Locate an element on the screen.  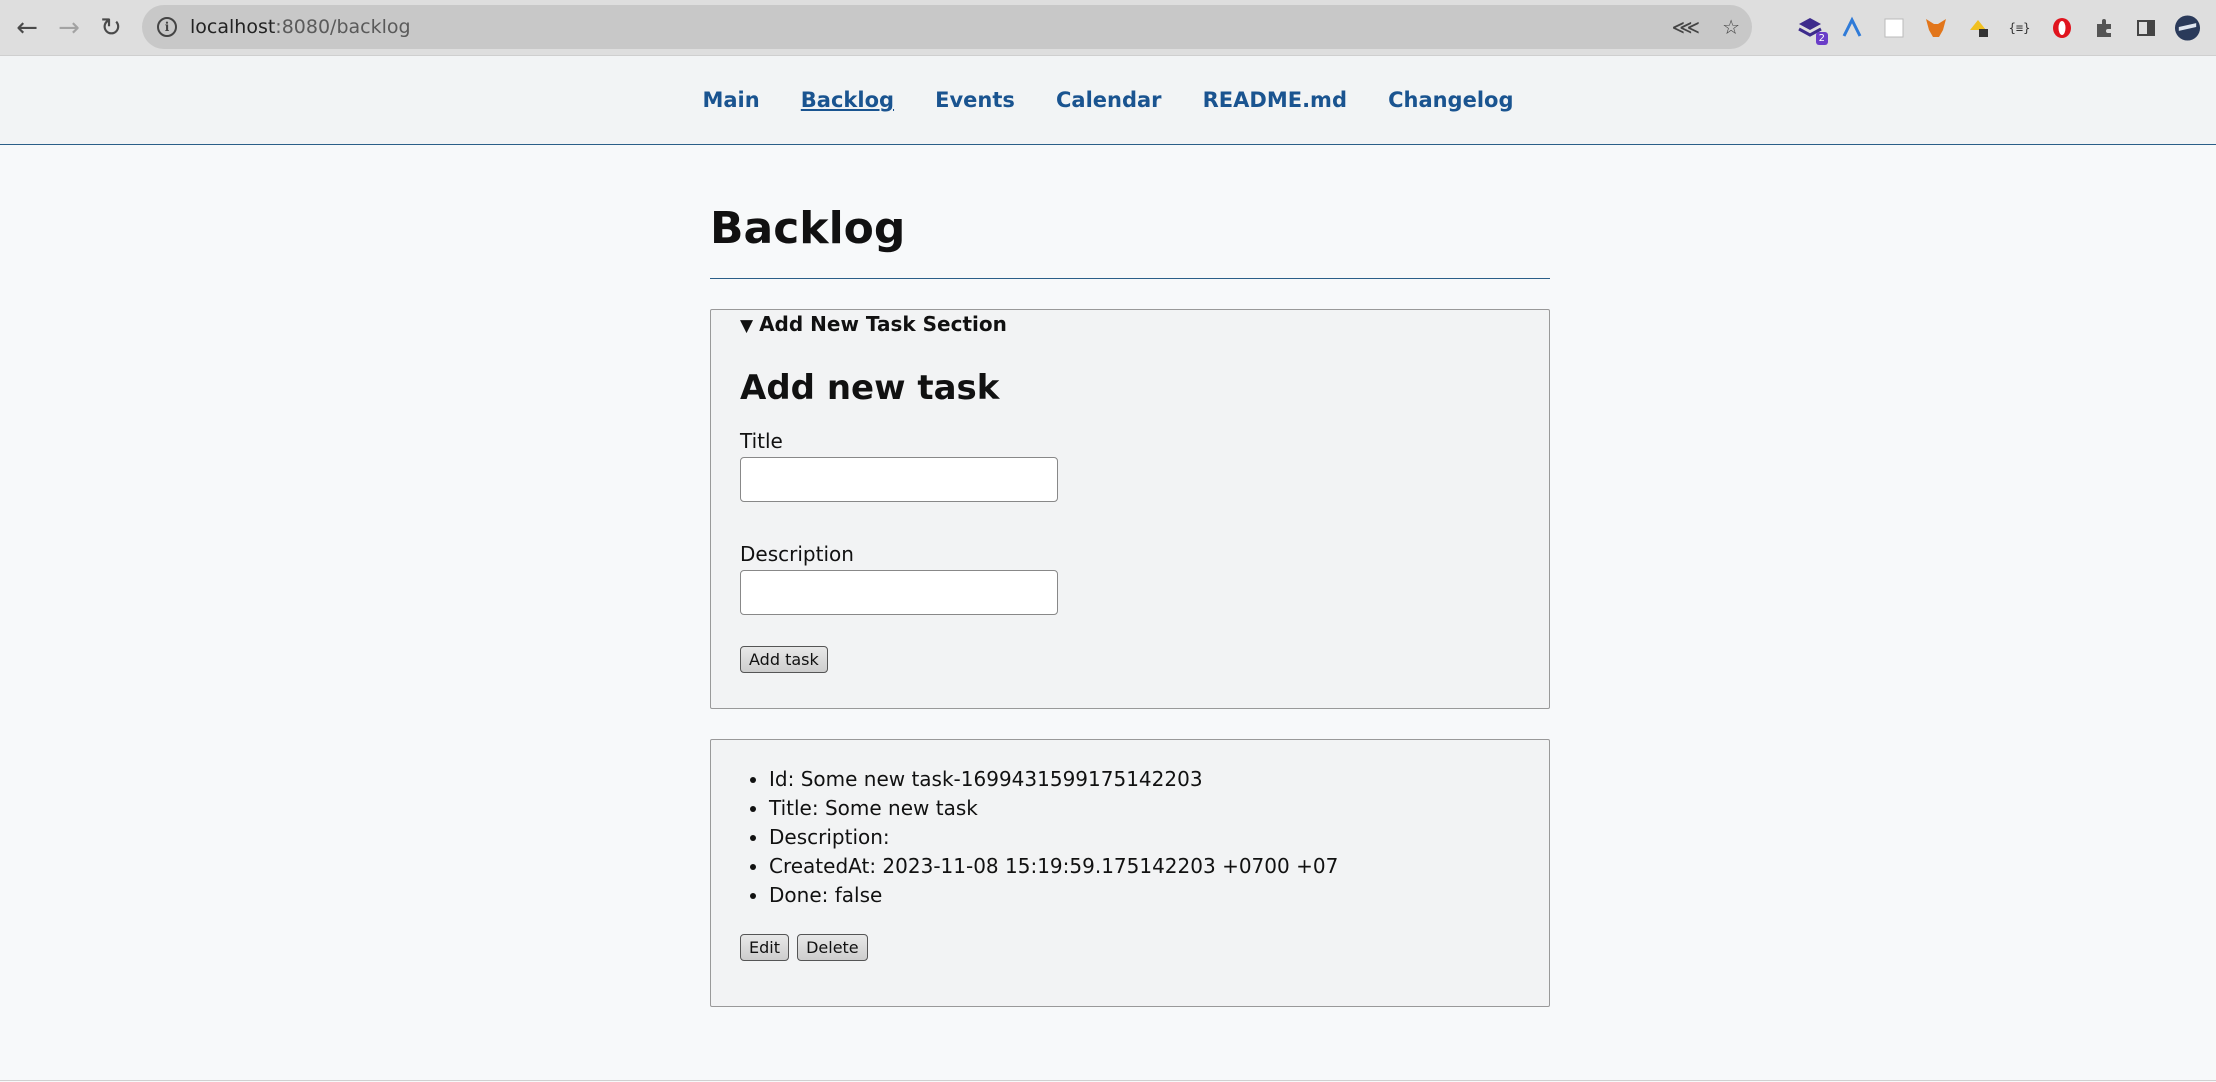
description-label: Description is located at coordinates (797, 554).